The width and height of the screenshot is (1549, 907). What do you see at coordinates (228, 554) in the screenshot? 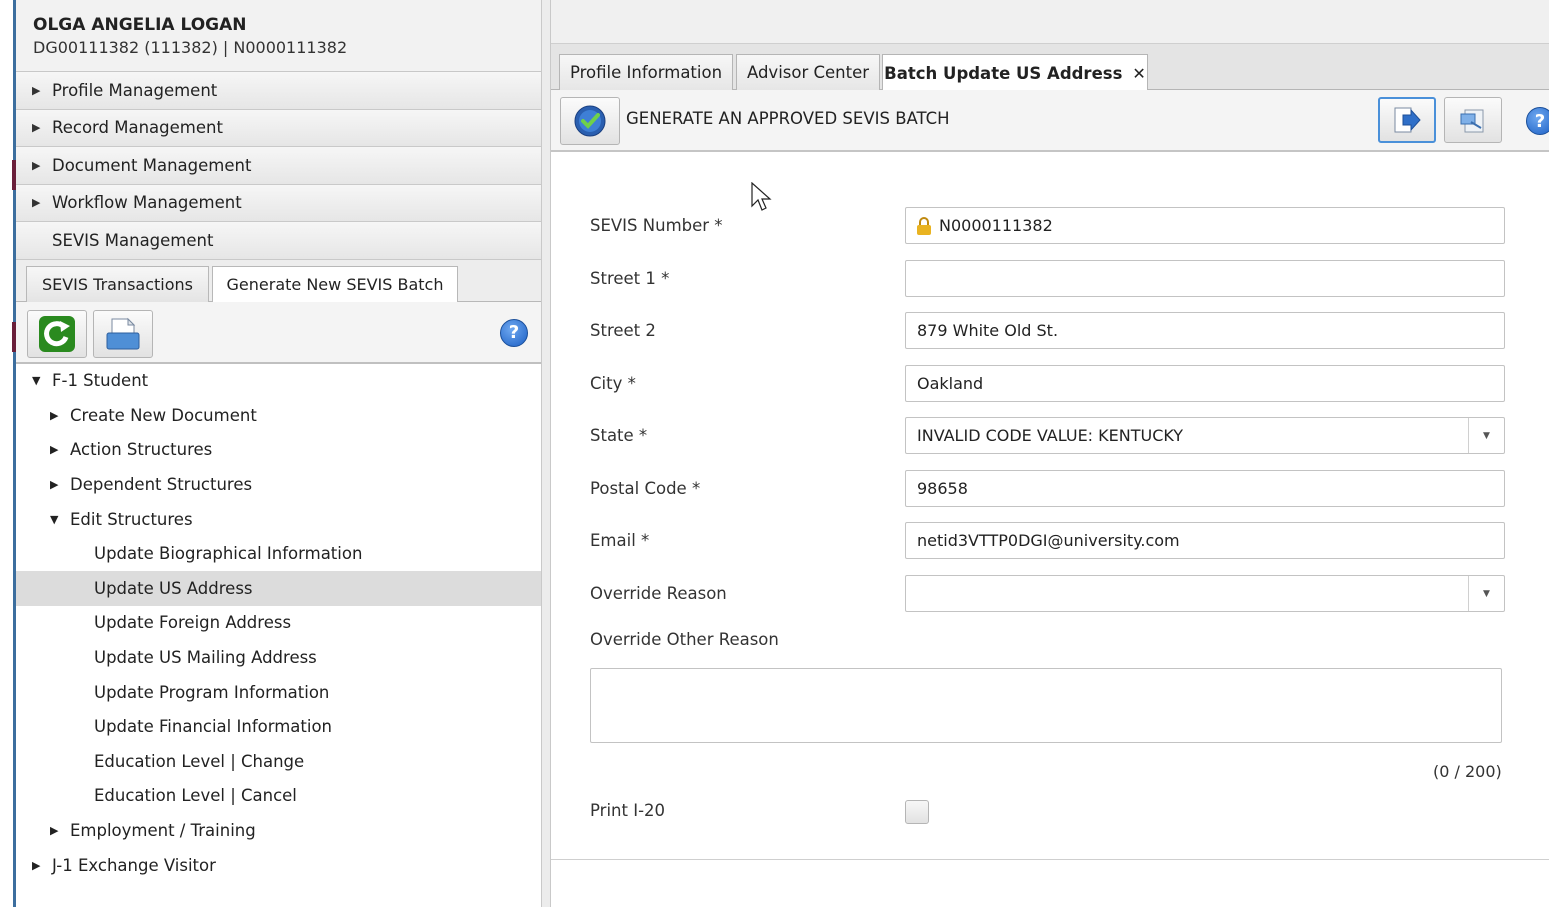
I see `tree-node-label: Update Biographical Information` at bounding box center [228, 554].